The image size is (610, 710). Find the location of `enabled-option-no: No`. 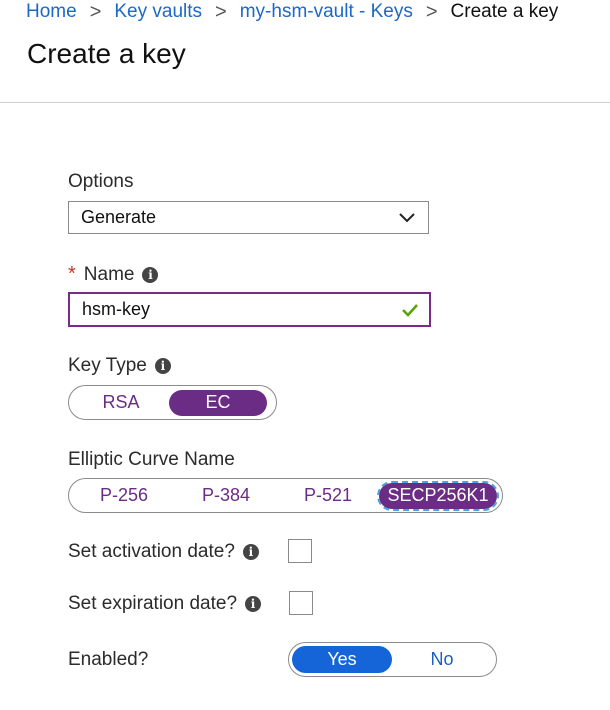

enabled-option-no: No is located at coordinates (442, 659).